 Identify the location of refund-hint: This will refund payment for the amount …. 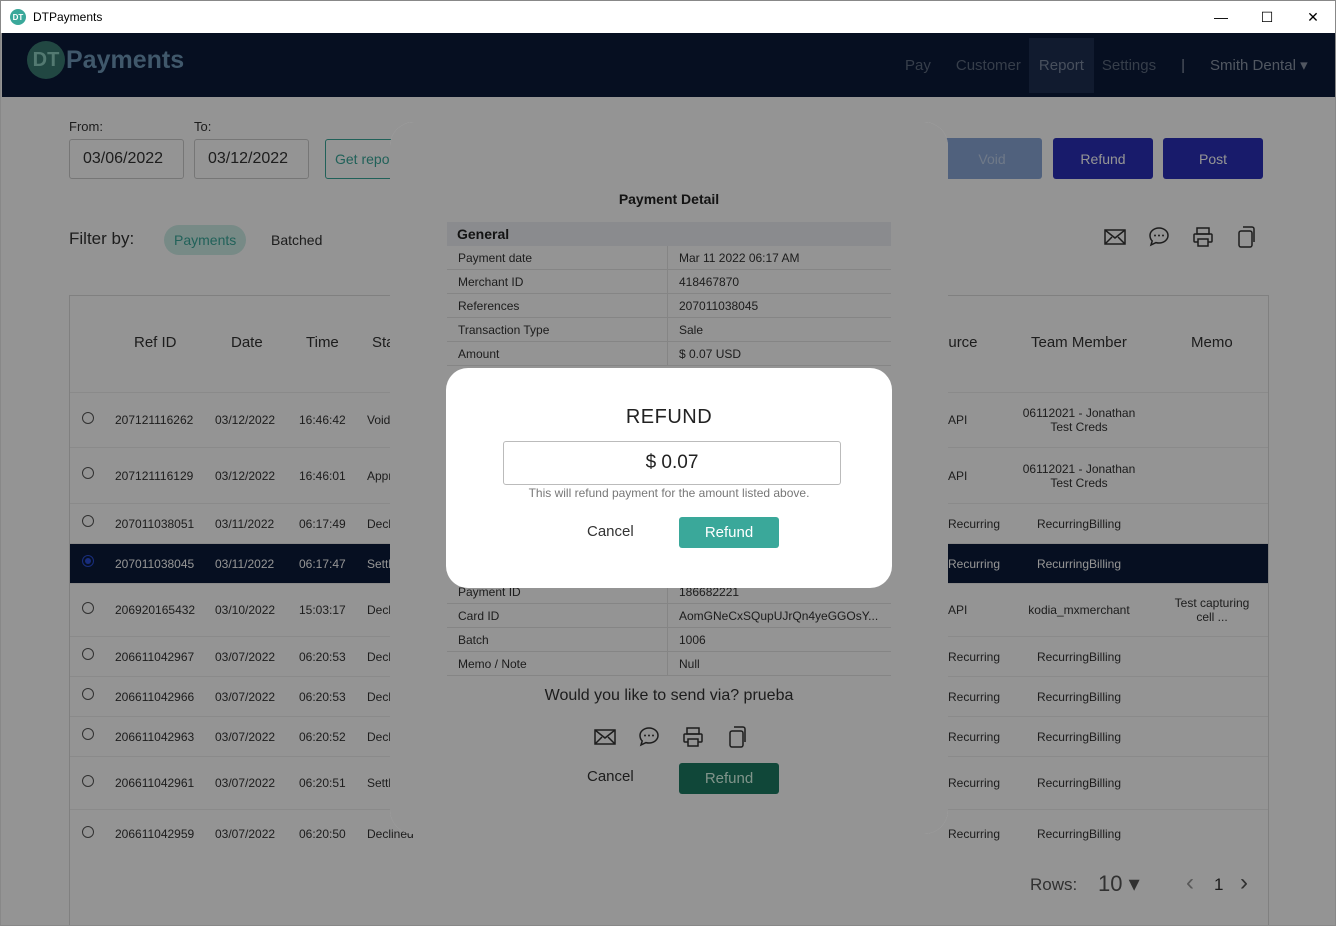
(669, 493).